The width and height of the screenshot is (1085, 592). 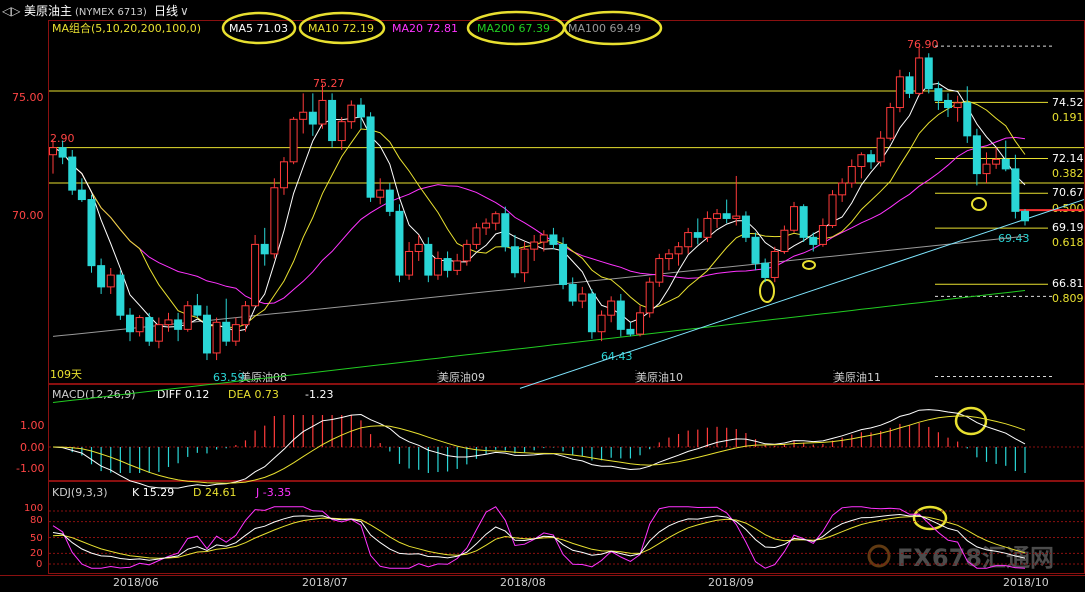 I want to click on month-marker-11: 美原油11, so click(x=857, y=377).